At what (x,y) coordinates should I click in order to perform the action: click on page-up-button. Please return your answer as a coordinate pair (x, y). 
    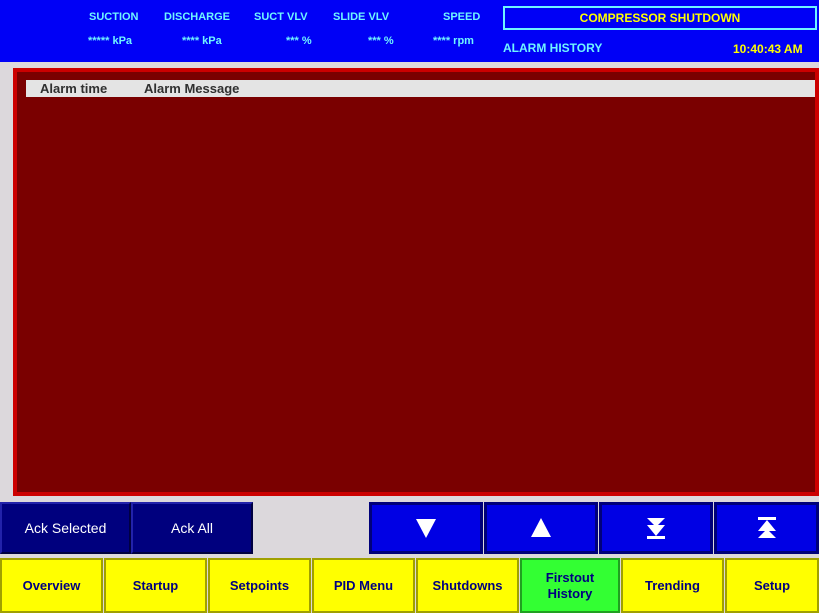
    Looking at the image, I should click on (766, 528).